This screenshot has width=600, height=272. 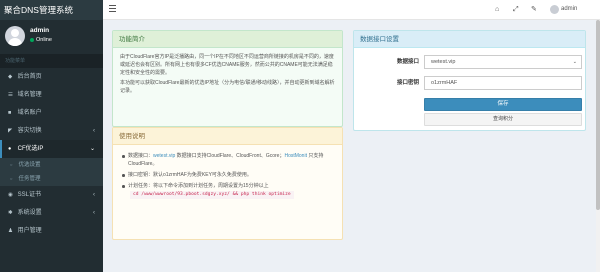 I want to click on avatar, so click(x=15, y=36).